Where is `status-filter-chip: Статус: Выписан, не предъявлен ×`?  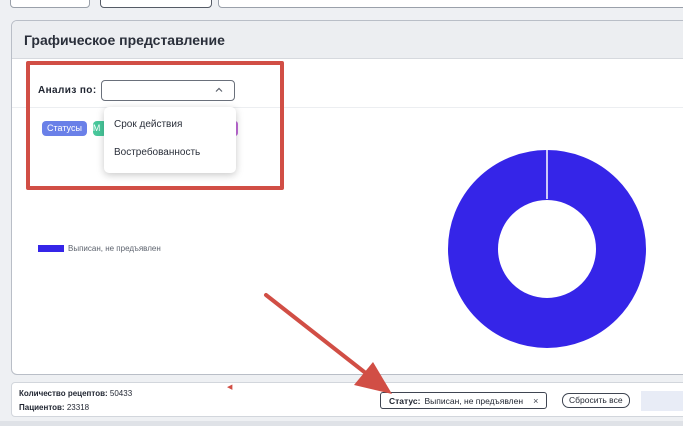
status-filter-chip: Статус: Выписан, не предъявлен × is located at coordinates (464, 400).